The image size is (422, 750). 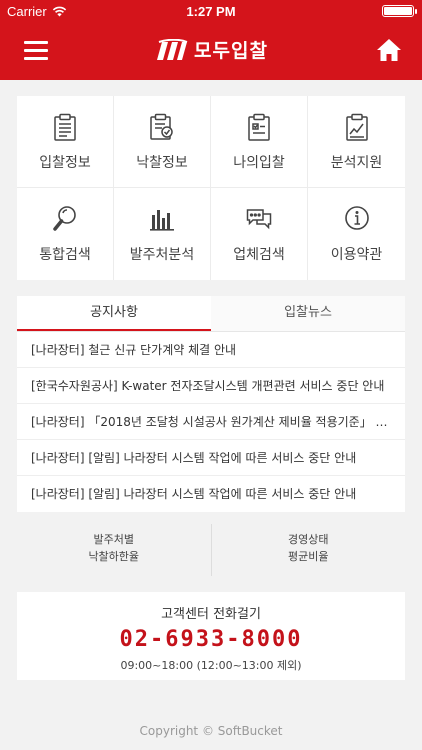 I want to click on stat-line: 경영상태, so click(x=308, y=539).